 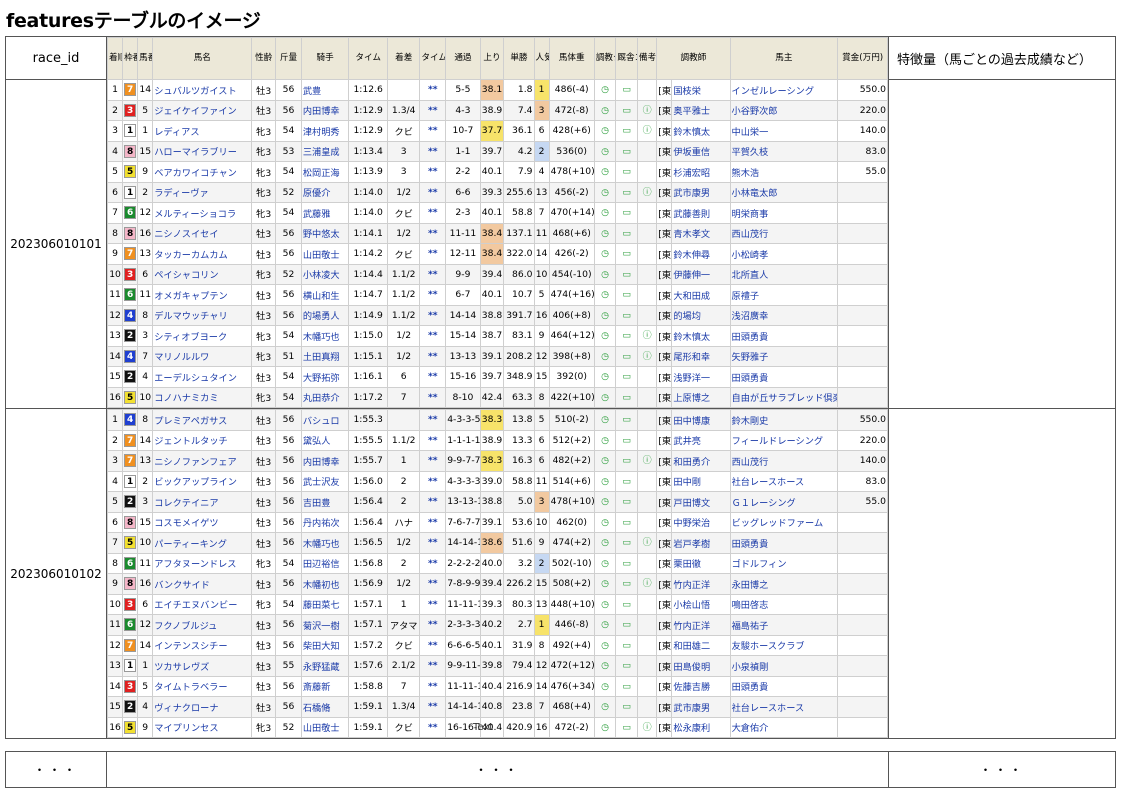 What do you see at coordinates (784, 151) in the screenshot?
I see `cell-owner: 平賀久枝` at bounding box center [784, 151].